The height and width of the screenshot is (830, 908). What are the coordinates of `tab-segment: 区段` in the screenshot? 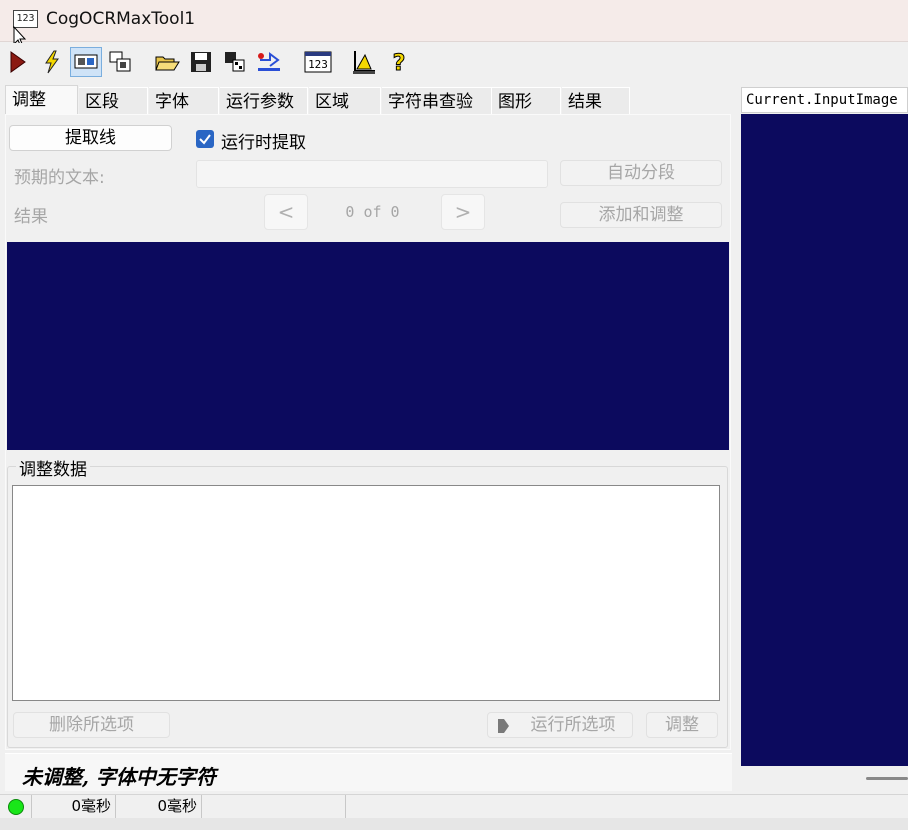 It's located at (113, 101).